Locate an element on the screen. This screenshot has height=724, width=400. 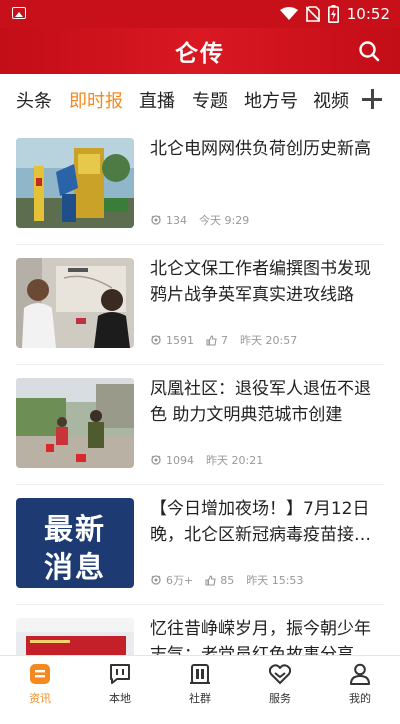
view-count: 1591 is located at coordinates (180, 340).